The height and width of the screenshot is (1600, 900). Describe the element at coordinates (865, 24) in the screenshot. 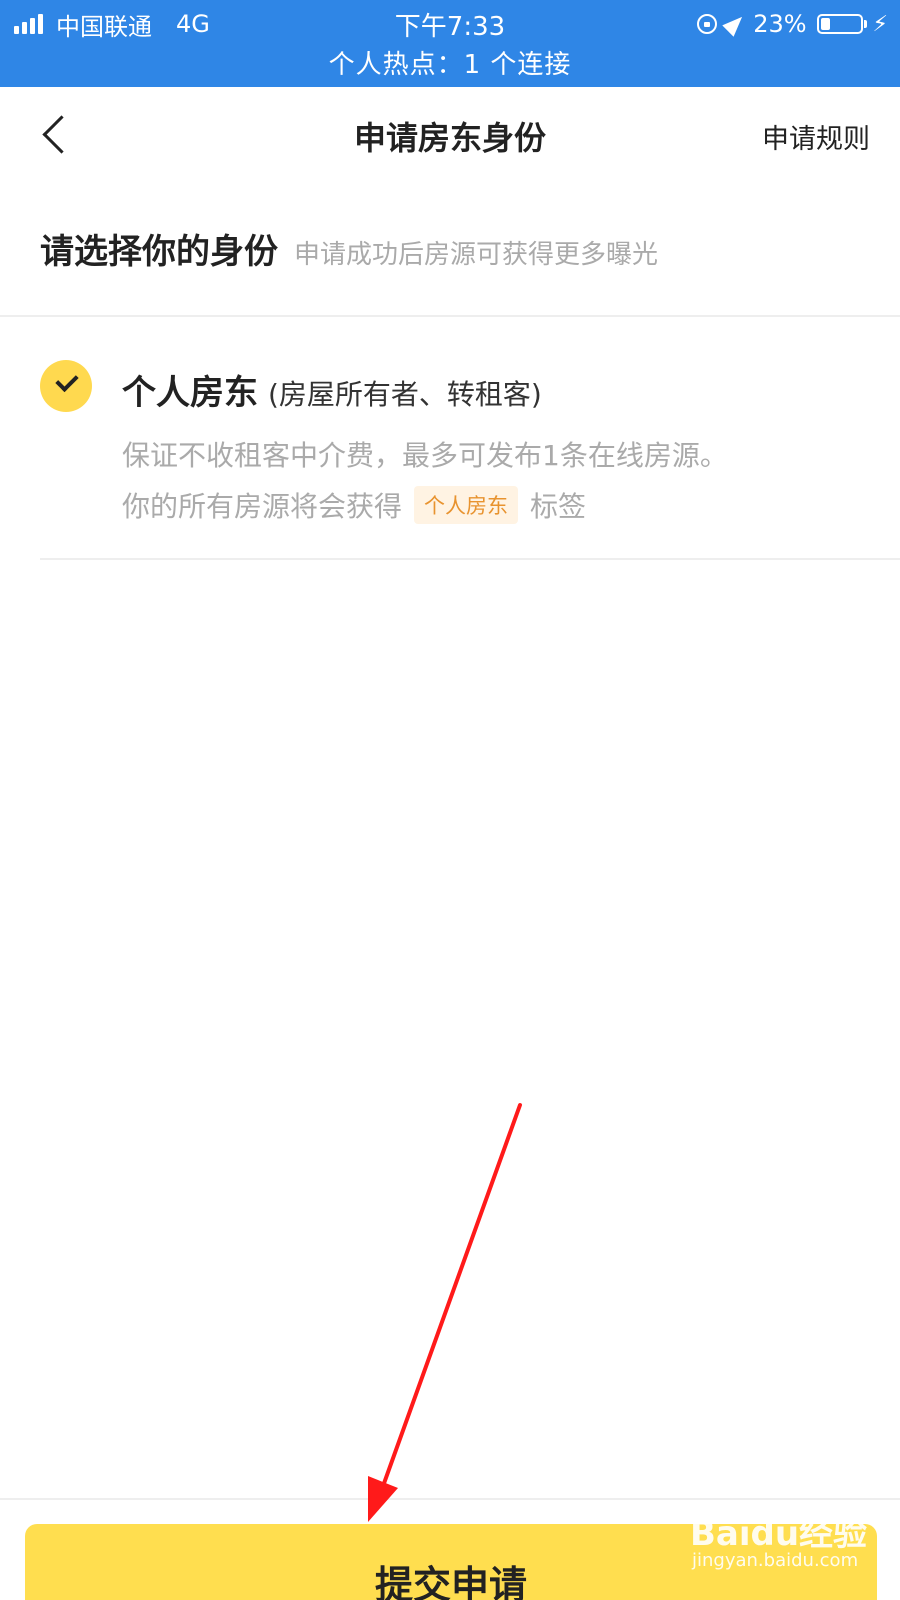

I see `battery-cap` at that location.